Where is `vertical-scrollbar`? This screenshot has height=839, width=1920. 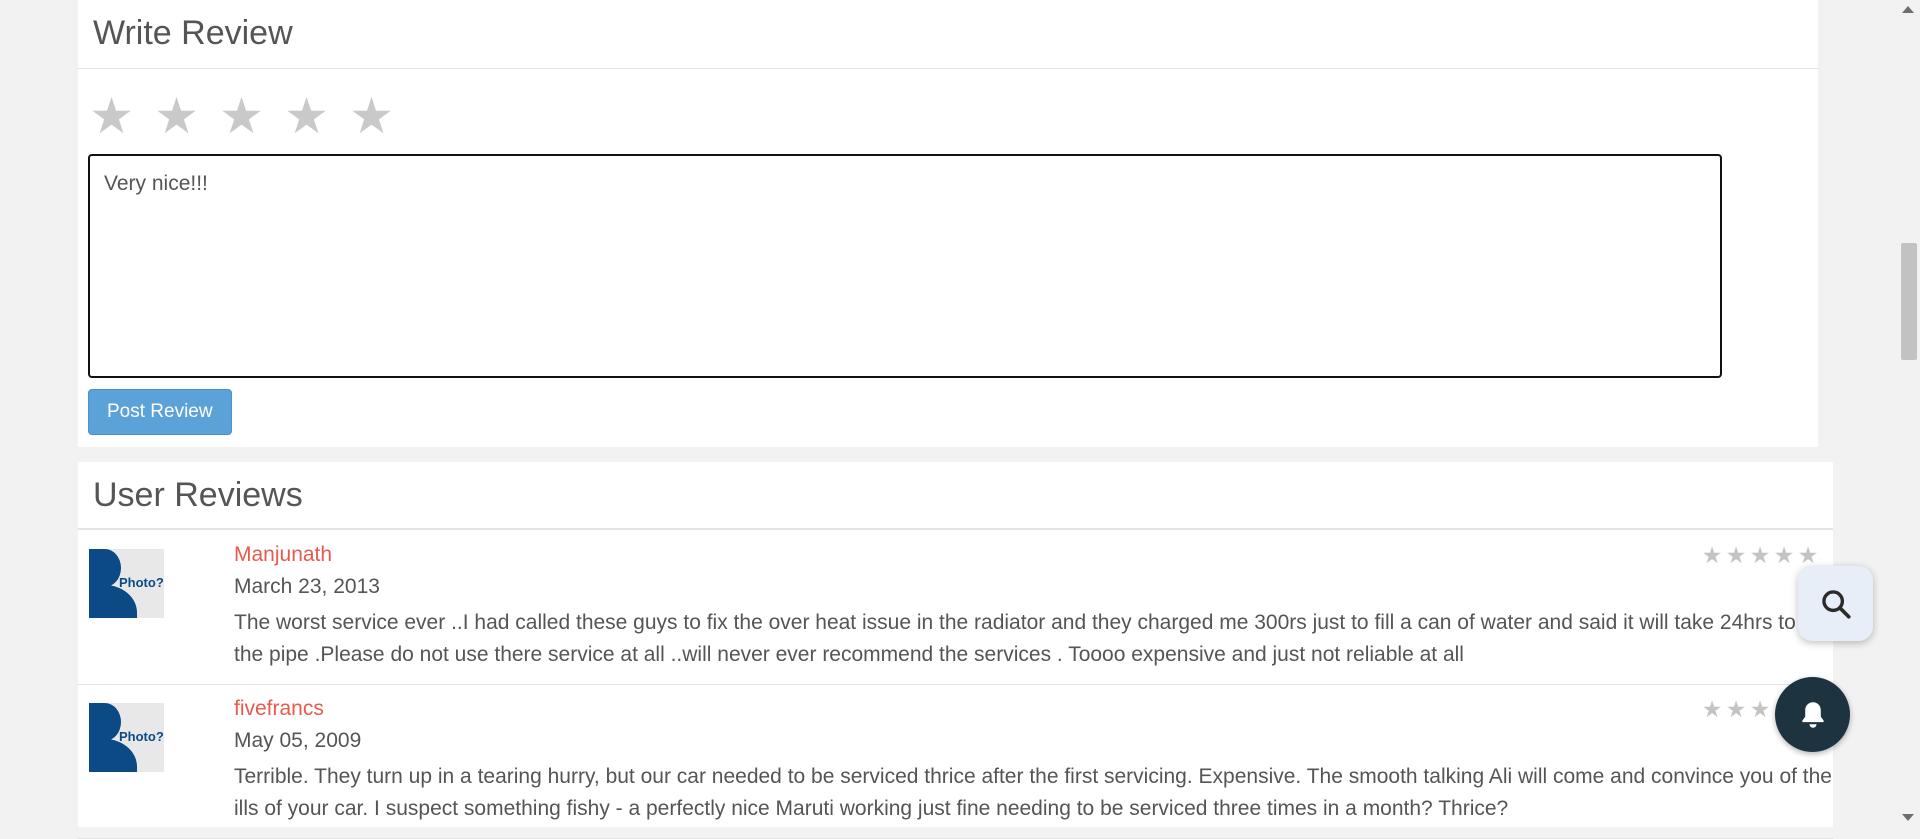
vertical-scrollbar is located at coordinates (1908, 413).